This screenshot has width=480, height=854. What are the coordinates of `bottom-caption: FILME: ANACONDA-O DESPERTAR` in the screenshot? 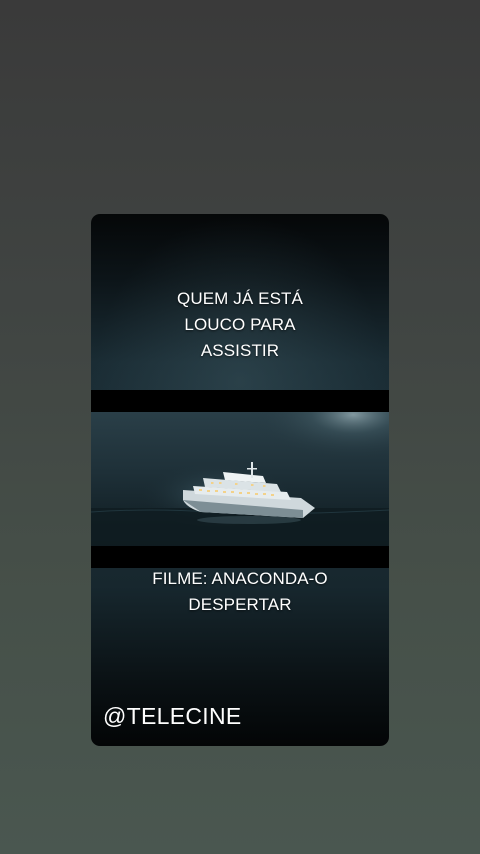 It's located at (240, 592).